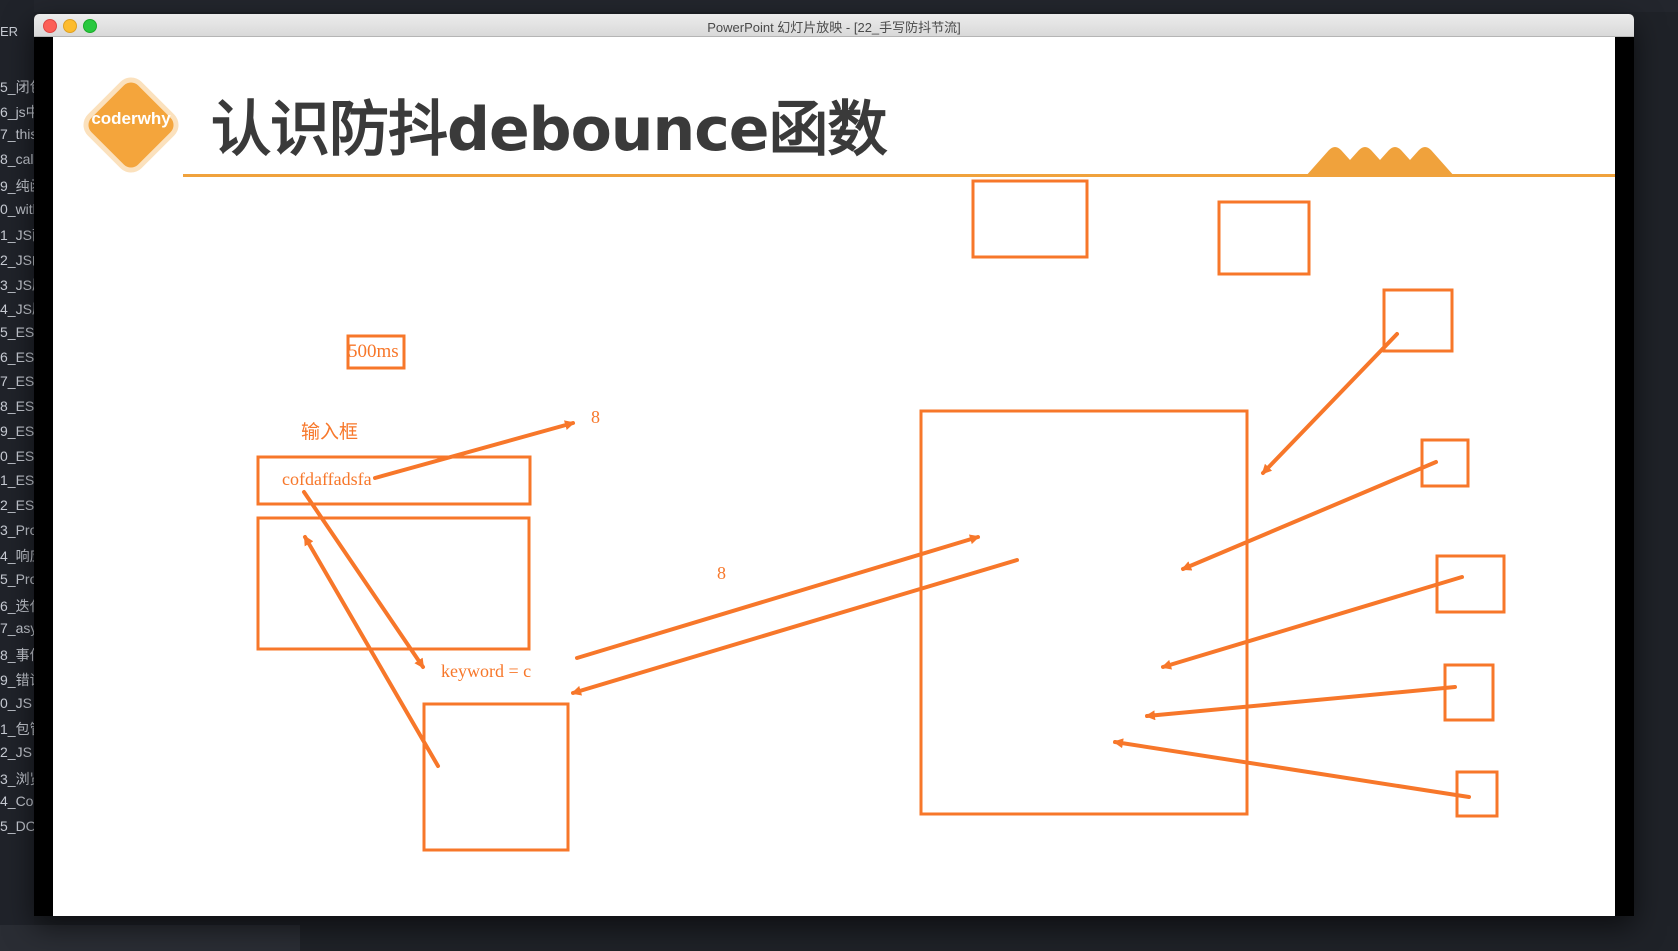 This screenshot has width=1678, height=951. Describe the element at coordinates (330, 432) in the screenshot. I see `input-label: 输入框` at that location.